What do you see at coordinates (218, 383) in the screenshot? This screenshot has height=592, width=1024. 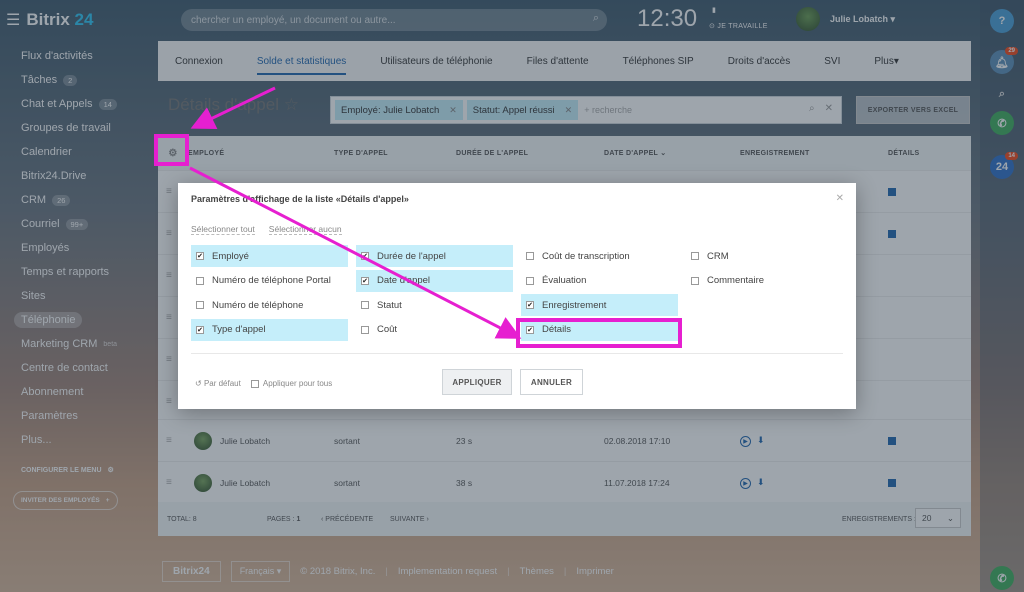 I see `default-link: ↺ Par défaut` at bounding box center [218, 383].